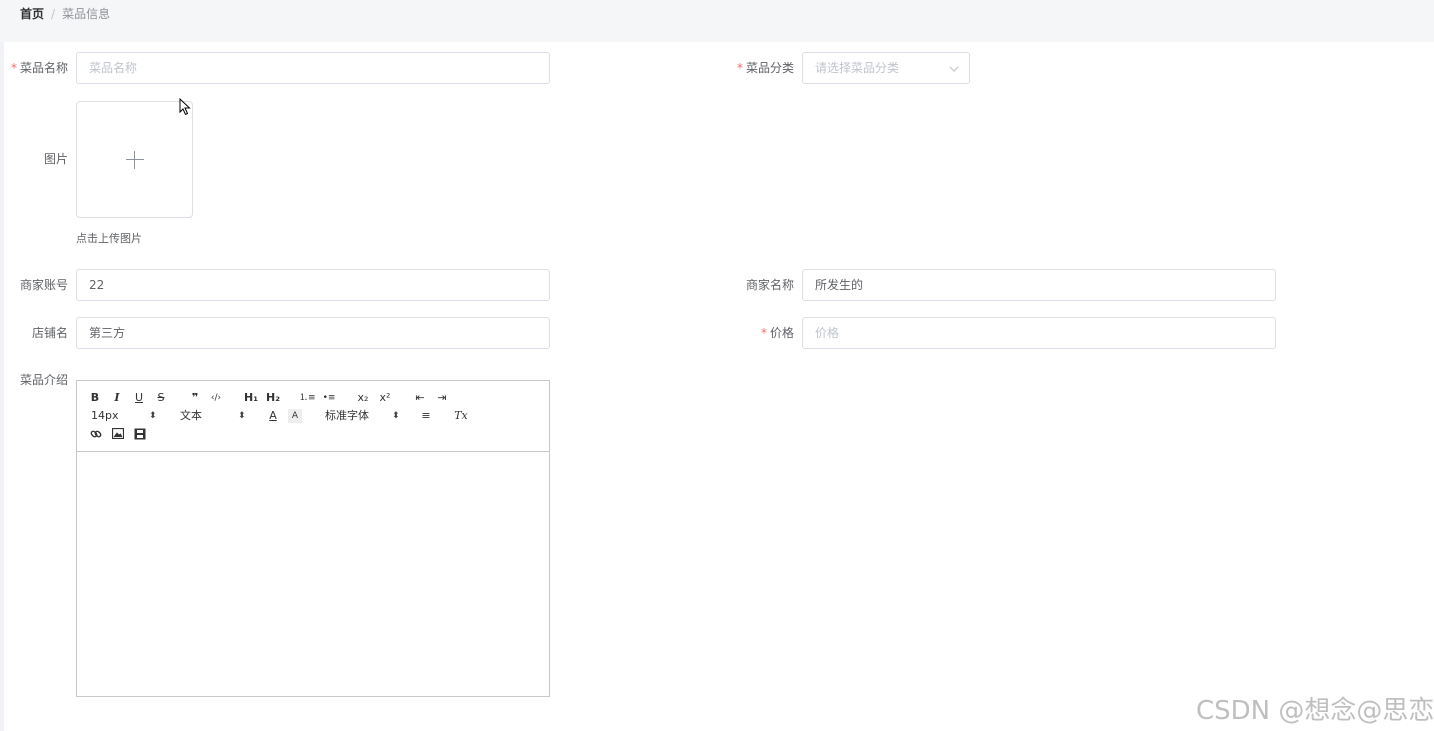  What do you see at coordinates (109, 238) in the screenshot?
I see `upload-tip: 点击上传图片` at bounding box center [109, 238].